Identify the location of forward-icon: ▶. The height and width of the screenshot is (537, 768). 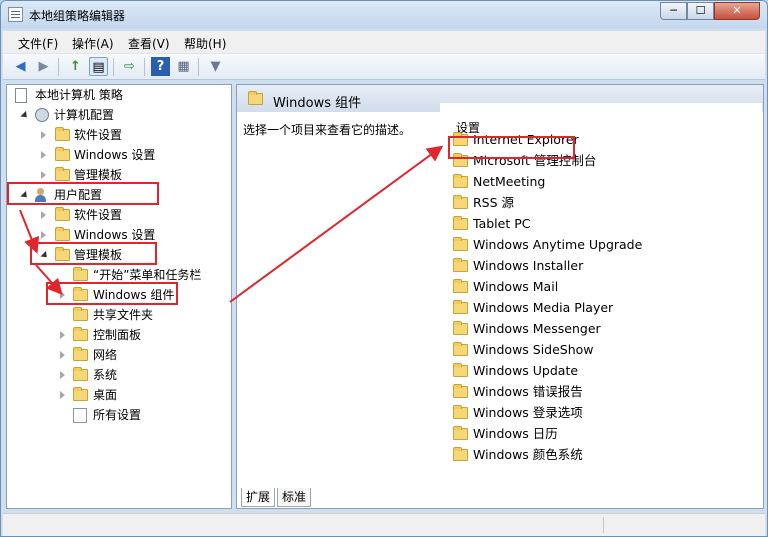
(43, 66).